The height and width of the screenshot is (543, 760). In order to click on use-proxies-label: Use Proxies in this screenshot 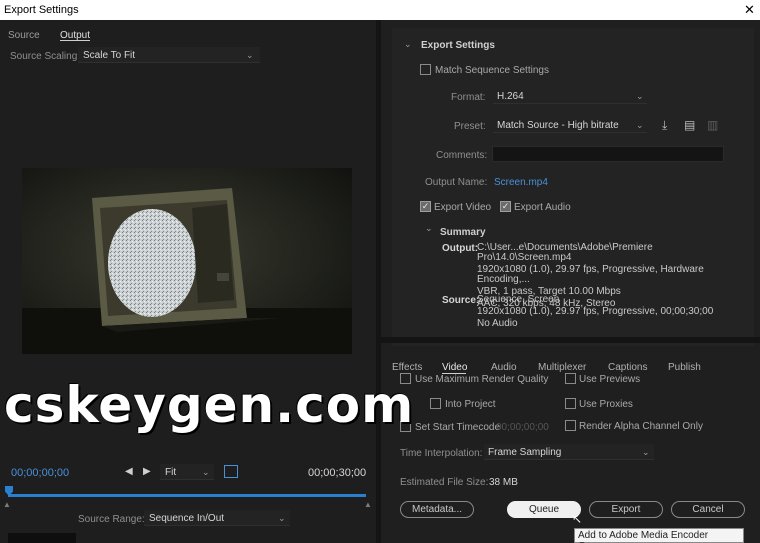, I will do `click(606, 404)`.